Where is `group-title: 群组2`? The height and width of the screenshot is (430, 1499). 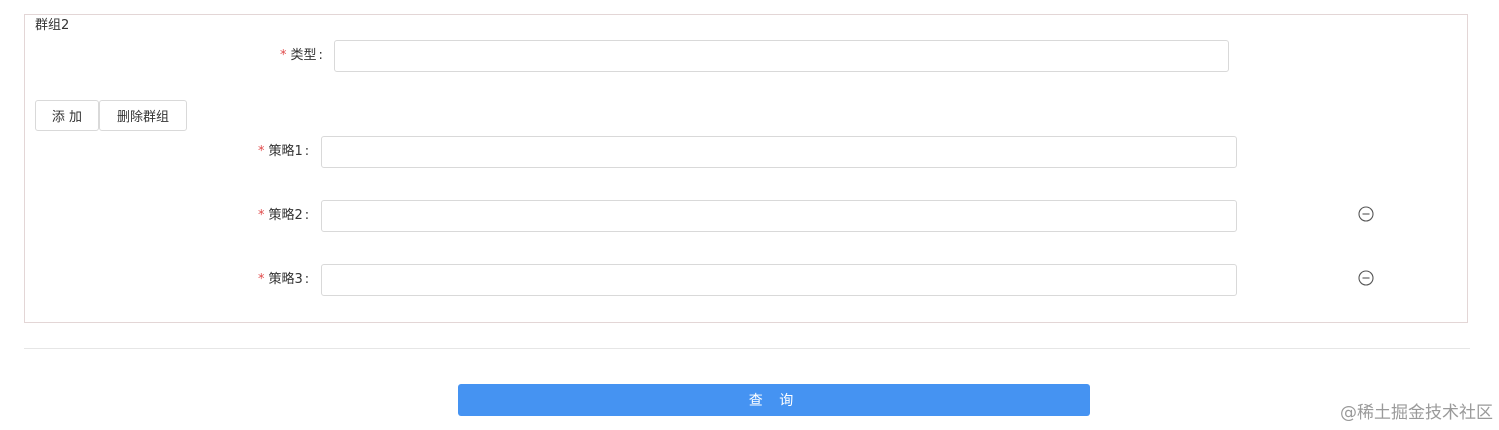
group-title: 群组2 is located at coordinates (52, 25).